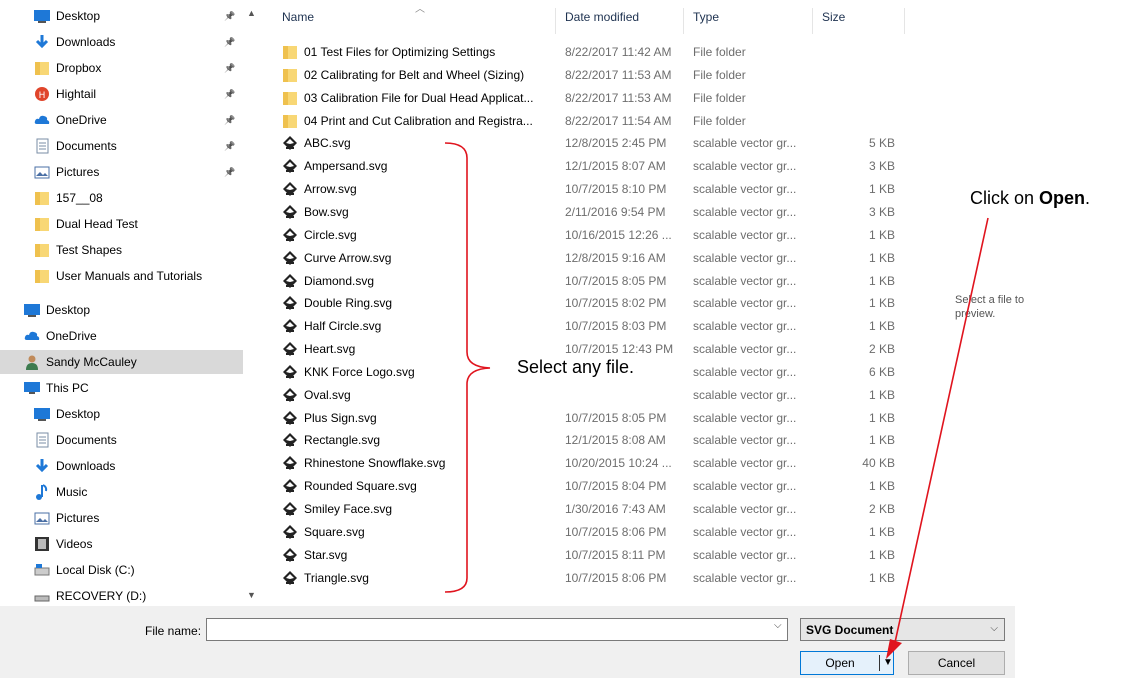 This screenshot has width=1131, height=678. What do you see at coordinates (298, 17) in the screenshot?
I see `column-header-name: Name` at bounding box center [298, 17].